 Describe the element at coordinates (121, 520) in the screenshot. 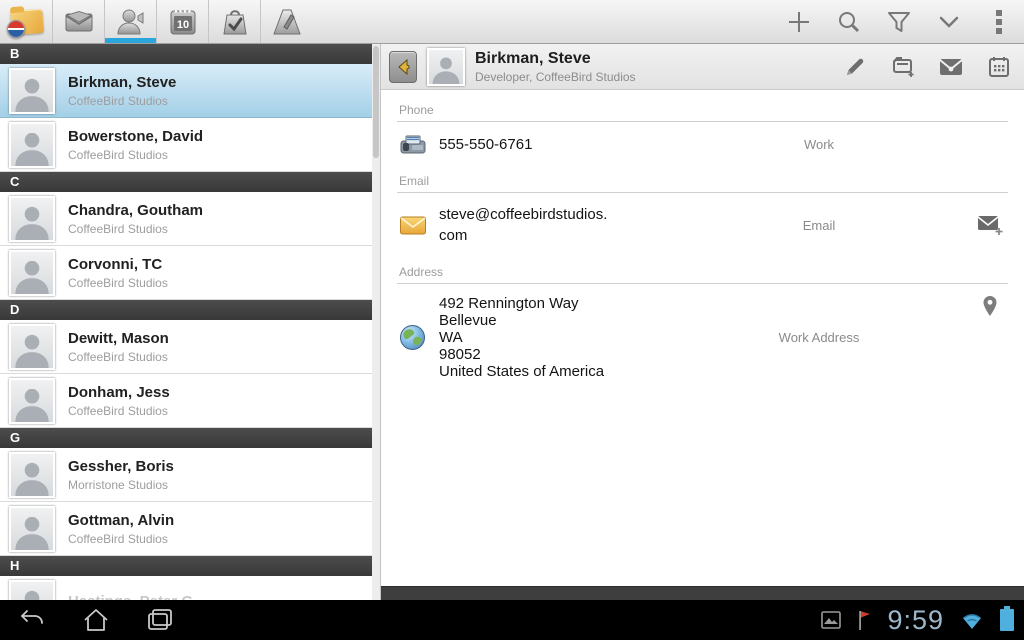

I see `contact-name: Gottman, Alvin` at that location.